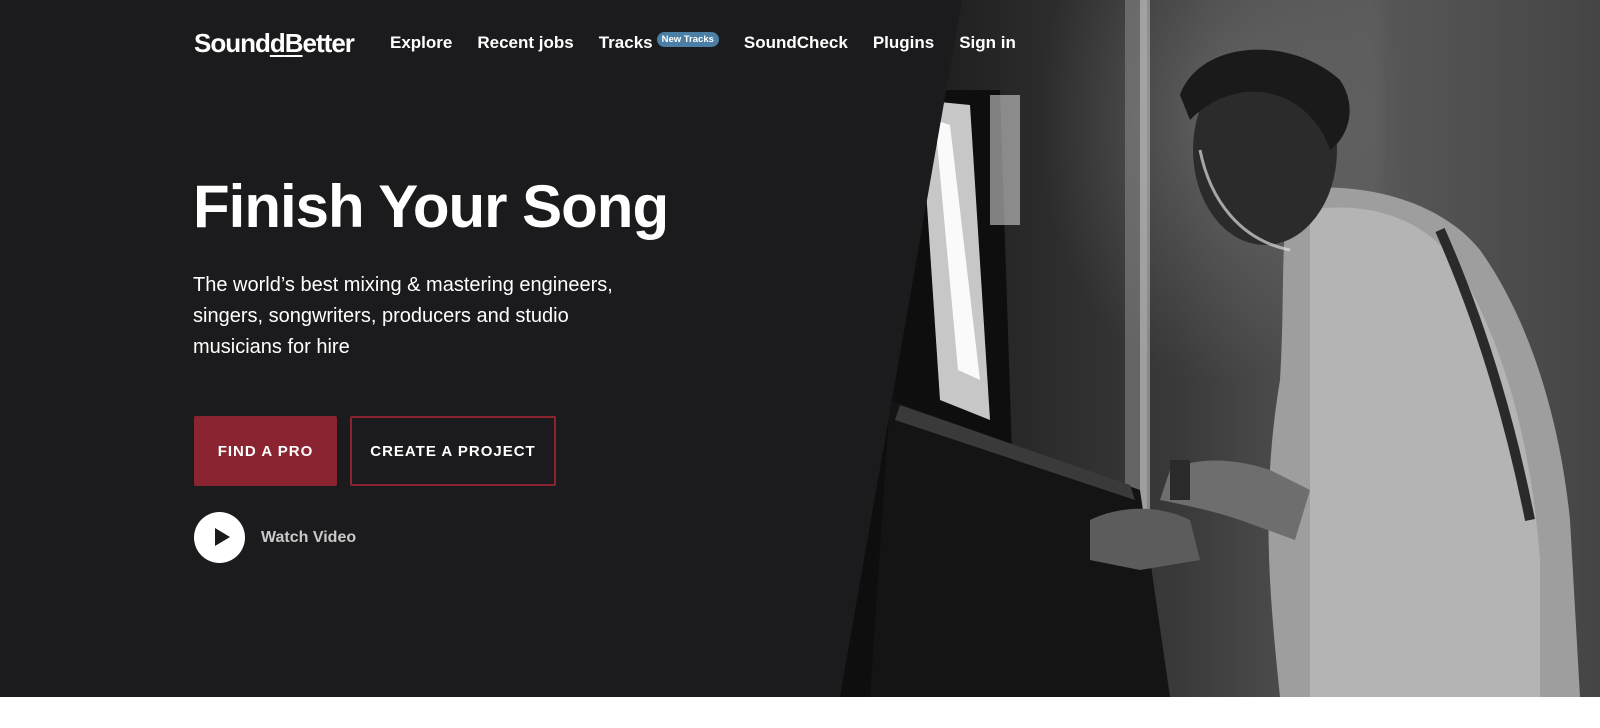  I want to click on hero-title: Finish Your Song, so click(431, 206).